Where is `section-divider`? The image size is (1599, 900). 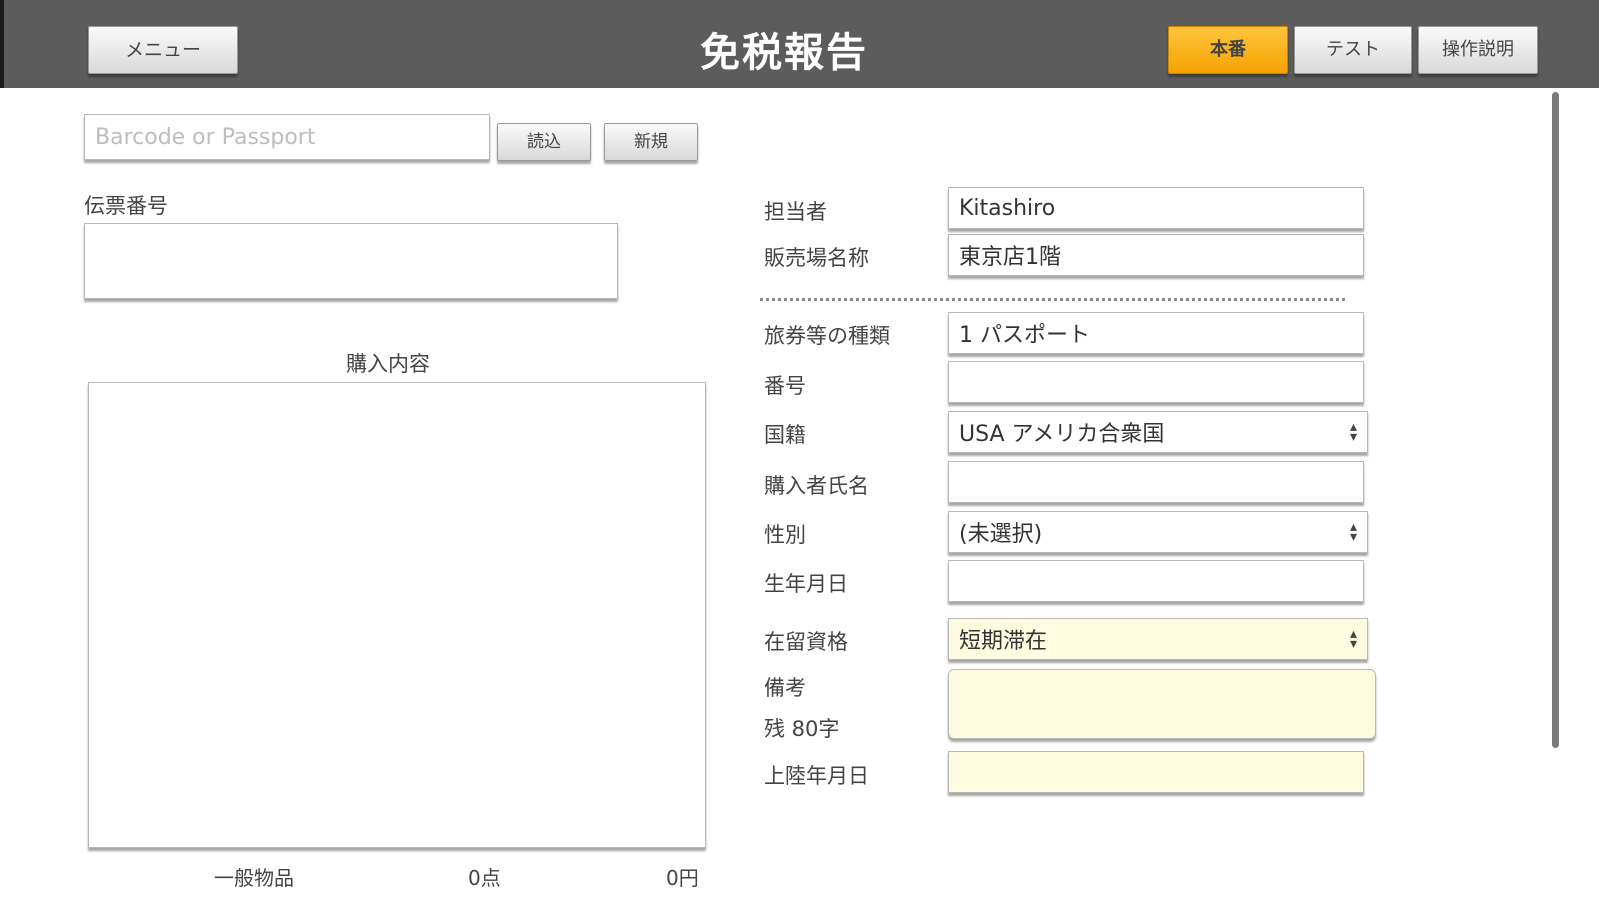
section-divider is located at coordinates (1052, 299).